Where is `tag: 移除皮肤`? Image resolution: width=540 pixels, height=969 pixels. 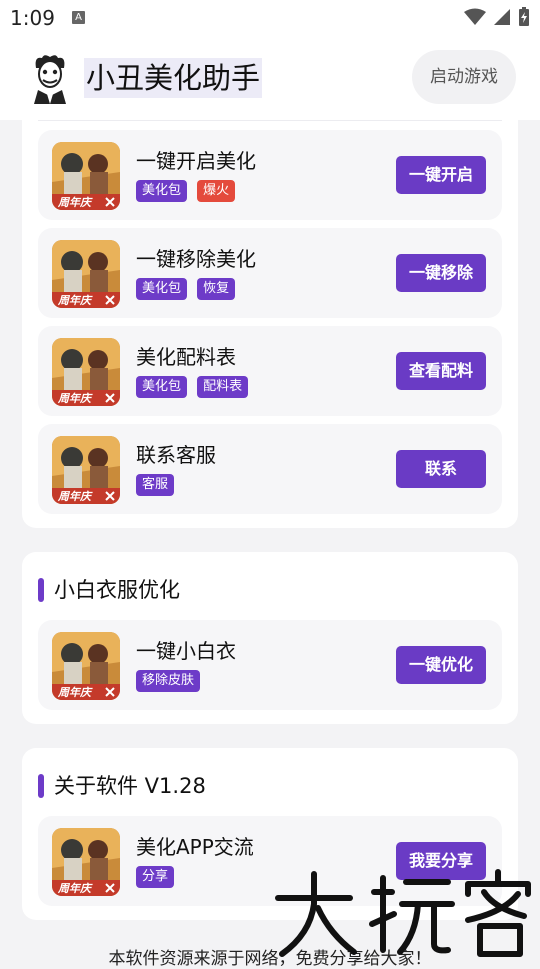 tag: 移除皮肤 is located at coordinates (168, 681).